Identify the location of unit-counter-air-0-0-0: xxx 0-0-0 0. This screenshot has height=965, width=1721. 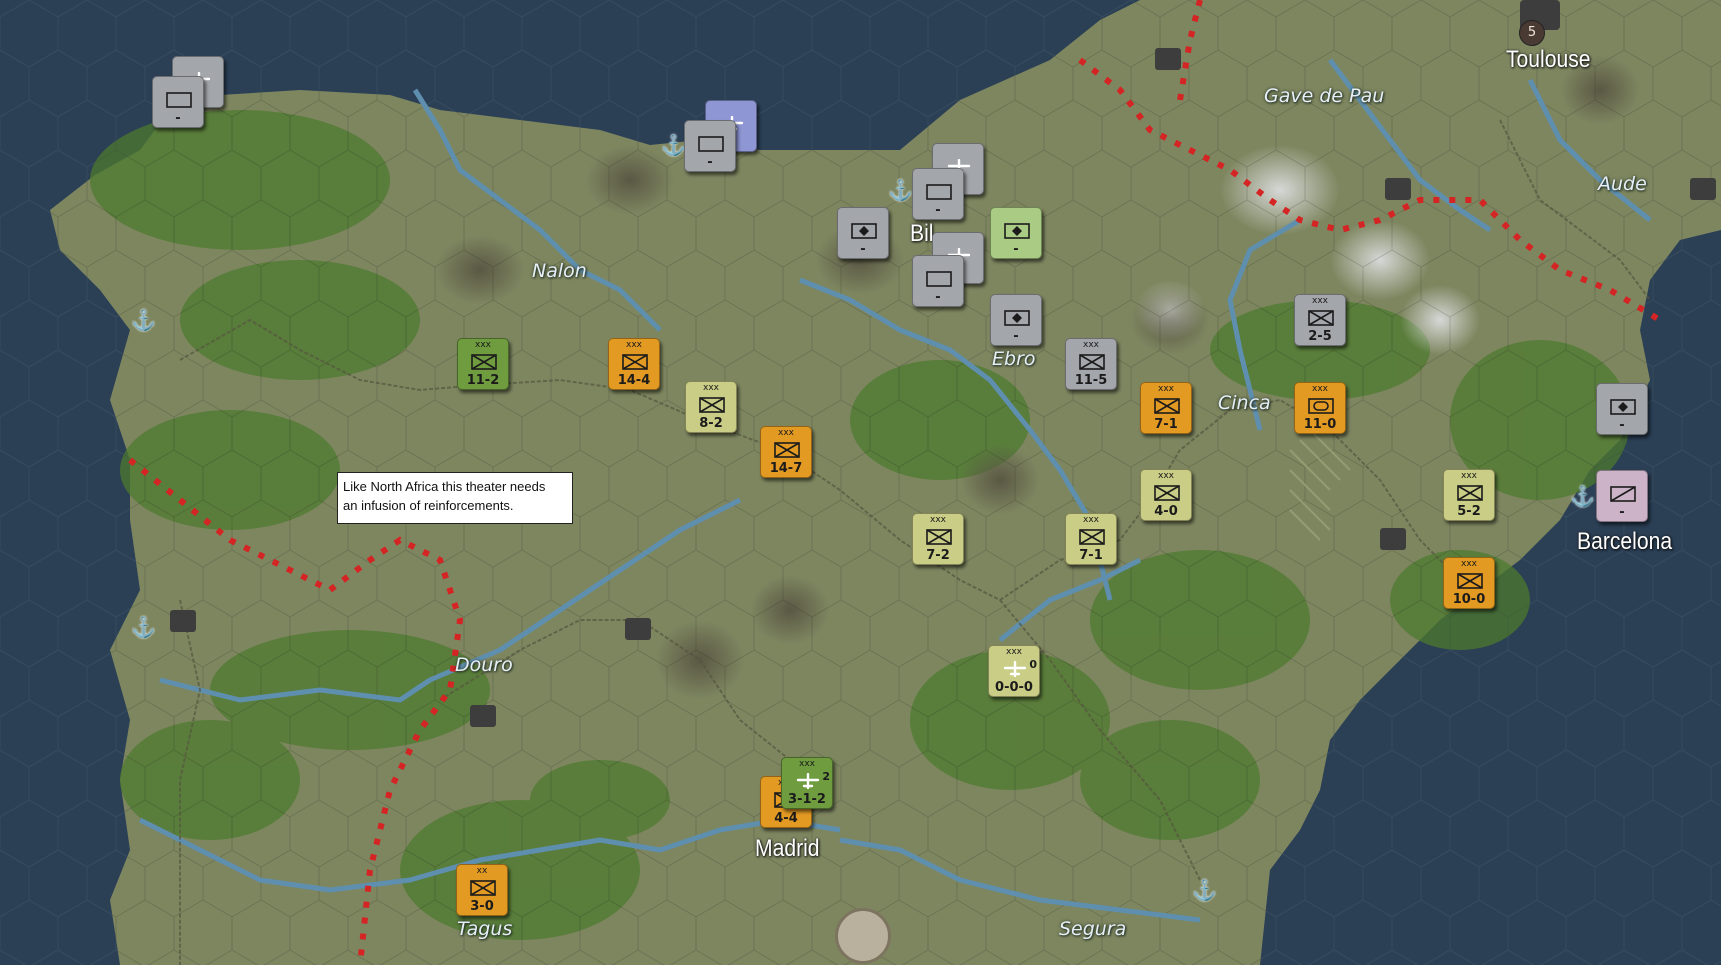
(1014, 671).